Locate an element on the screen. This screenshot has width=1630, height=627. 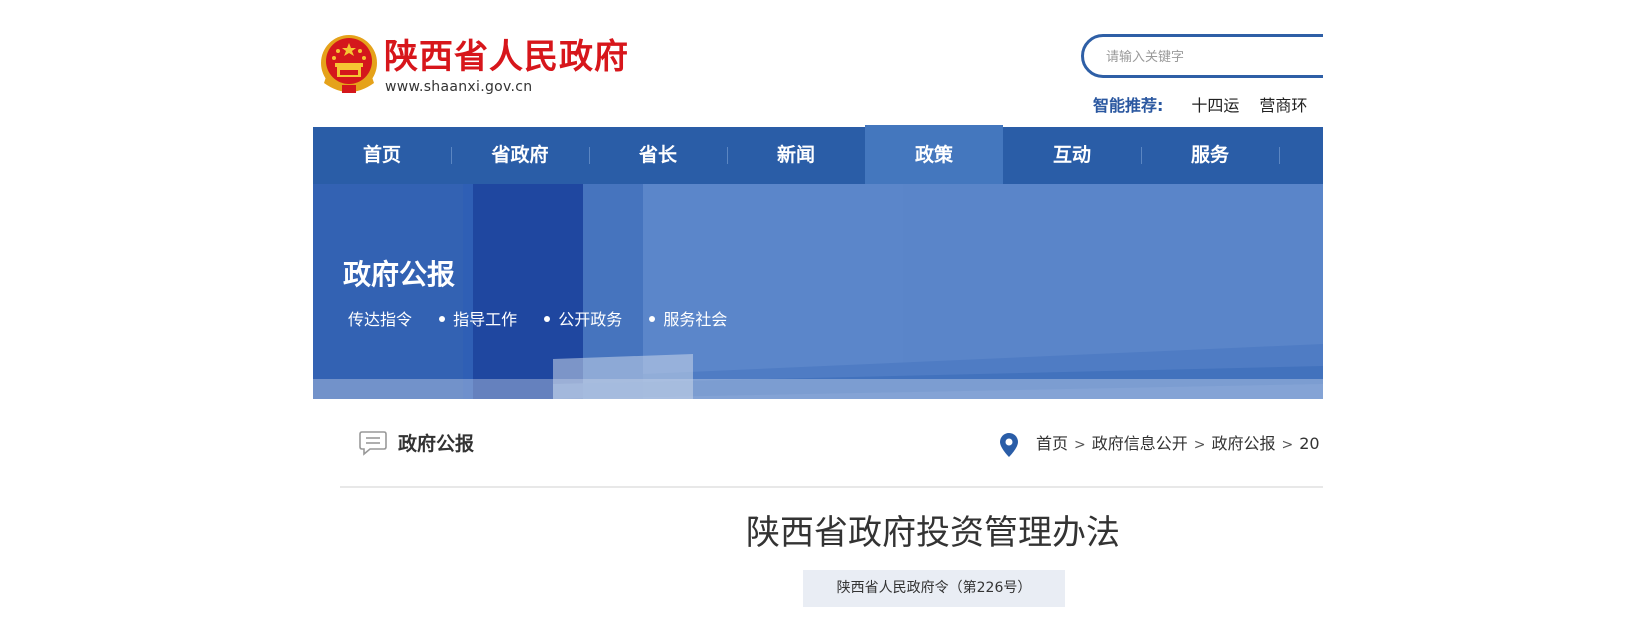
site-name: 陕西省人民政府 is located at coordinates (506, 57).